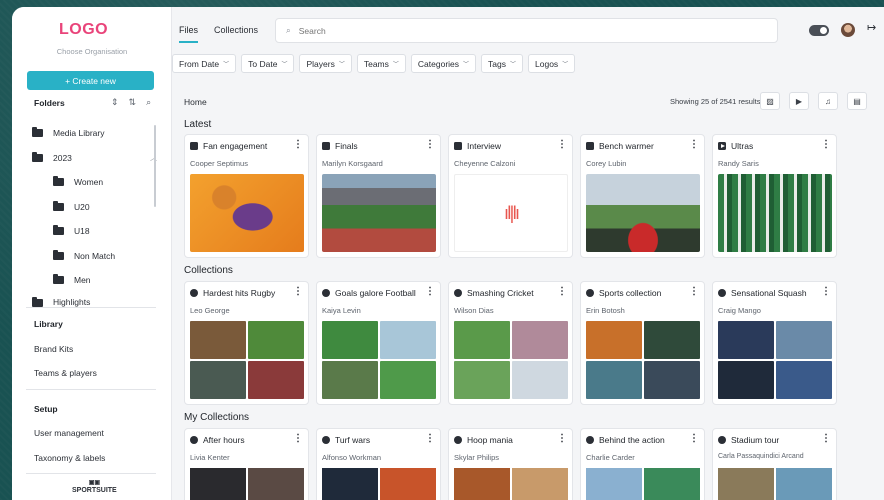 Image resolution: width=884 pixels, height=500 pixels. What do you see at coordinates (871, 27) in the screenshot?
I see `logout-icon: ↦` at bounding box center [871, 27].